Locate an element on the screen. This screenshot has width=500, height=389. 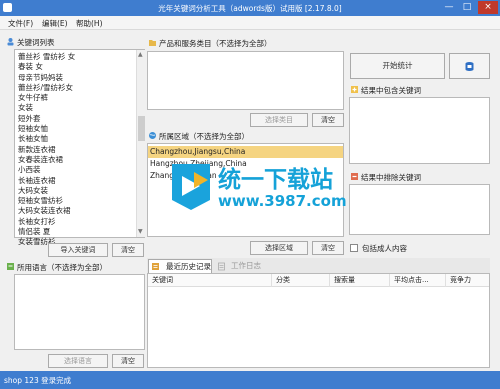
keyword-list-item: 长袖连衣裙 is located at coordinates (75, 181).